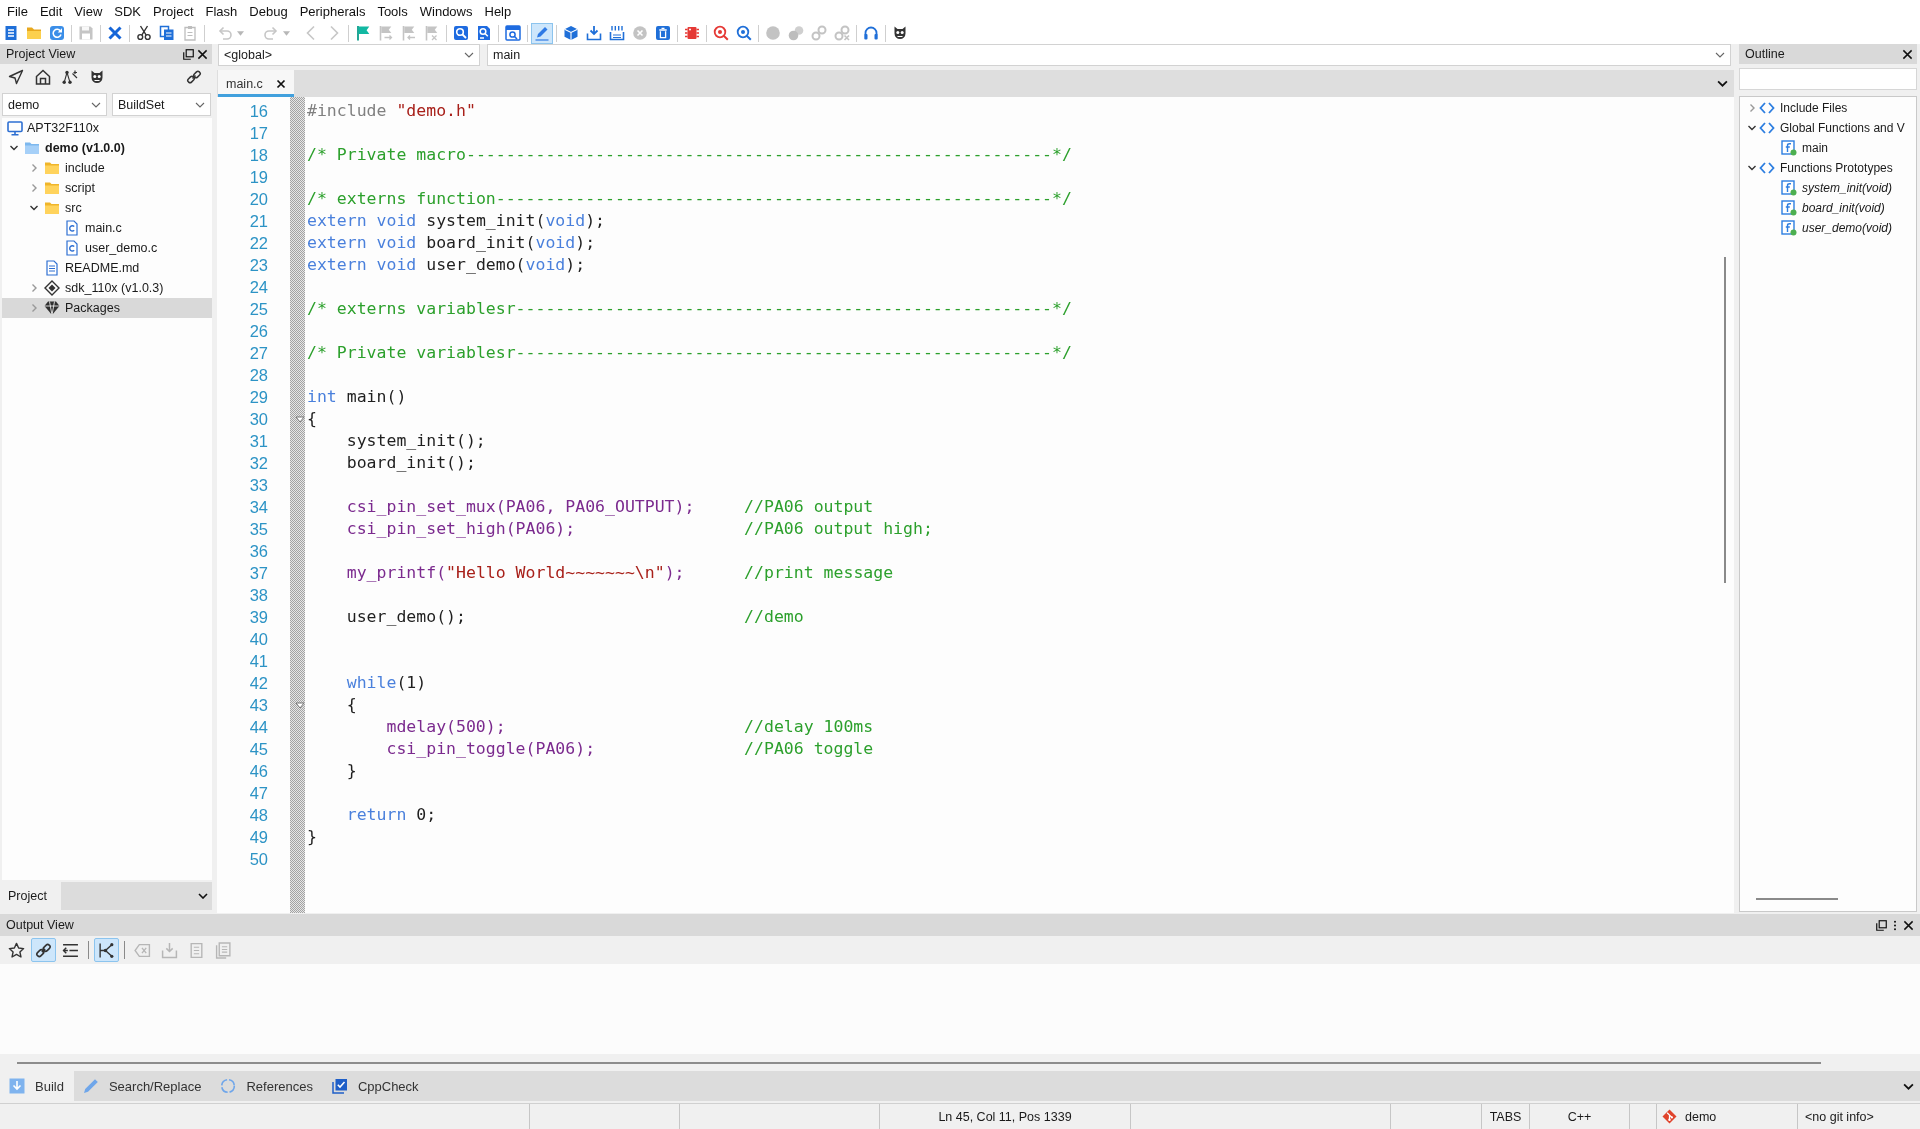 Image resolution: width=1920 pixels, height=1129 pixels. Describe the element at coordinates (72, 248) in the screenshot. I see `source-file-icon` at that location.